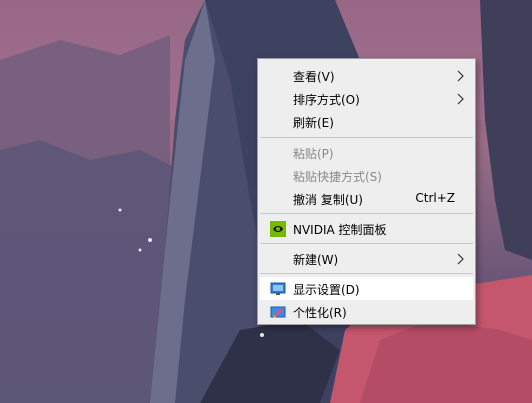  I want to click on menu-item-nvidia-control-panel: NVIDIA 控制面板, so click(366, 228).